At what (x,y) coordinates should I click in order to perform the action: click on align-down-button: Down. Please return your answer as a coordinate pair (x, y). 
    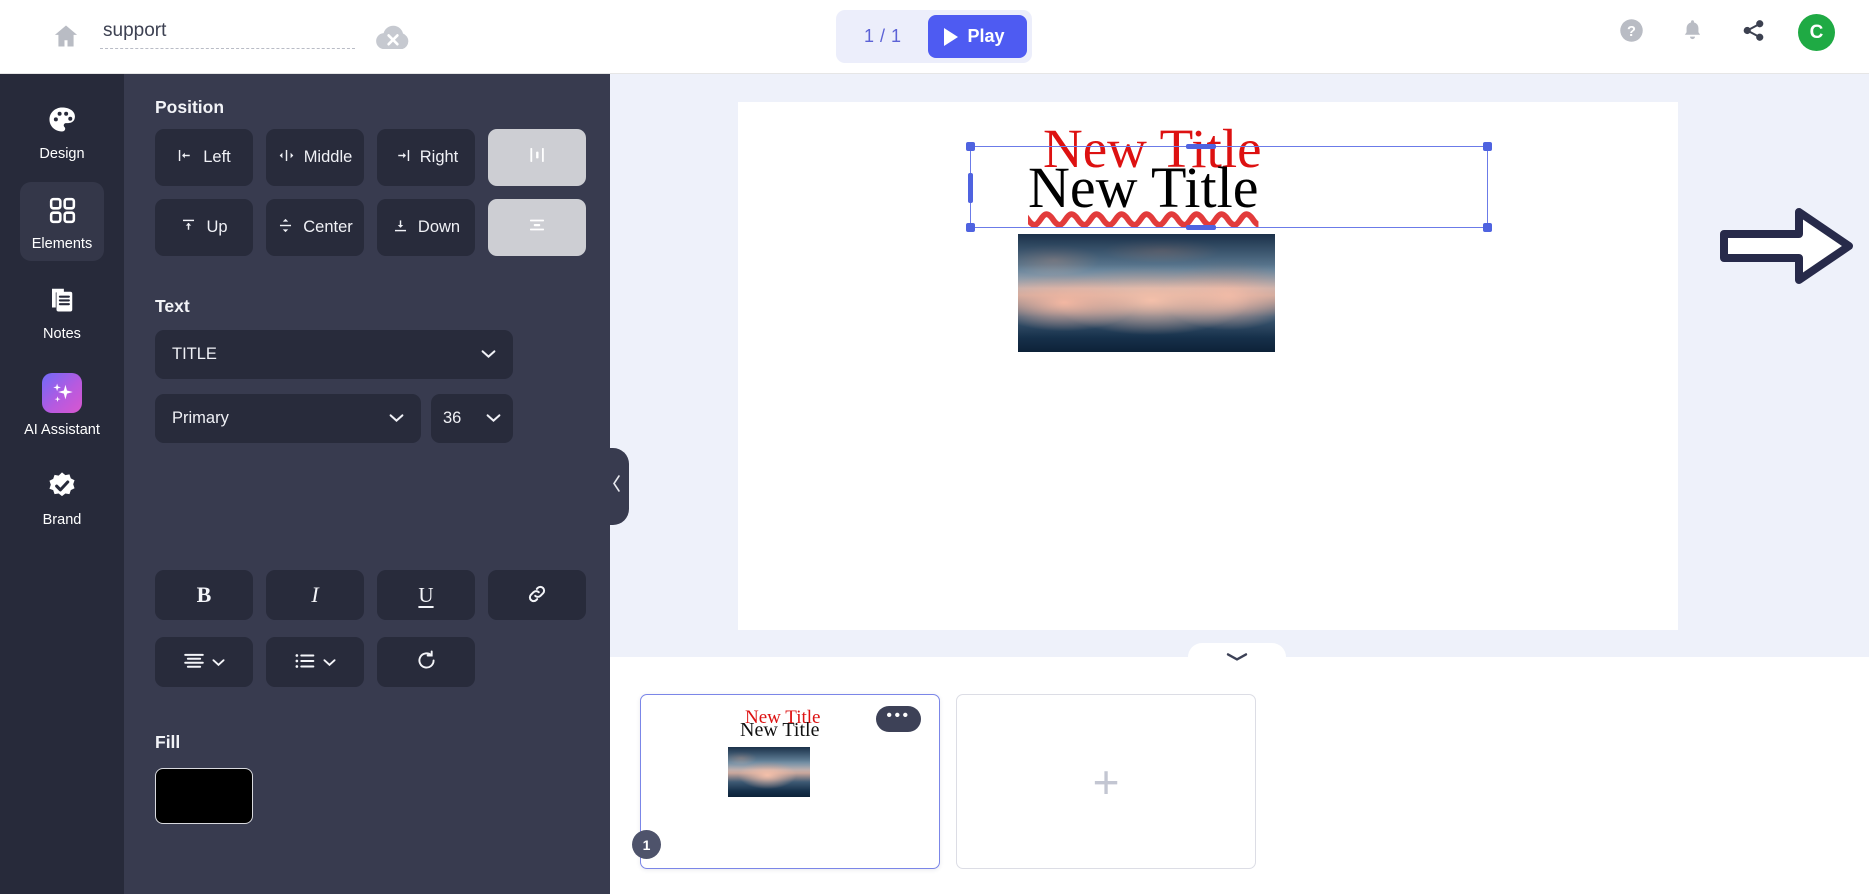
    Looking at the image, I should click on (426, 227).